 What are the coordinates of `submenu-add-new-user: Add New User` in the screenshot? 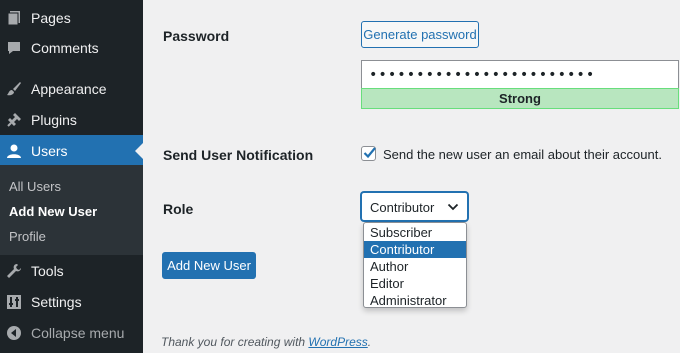 It's located at (53, 211).